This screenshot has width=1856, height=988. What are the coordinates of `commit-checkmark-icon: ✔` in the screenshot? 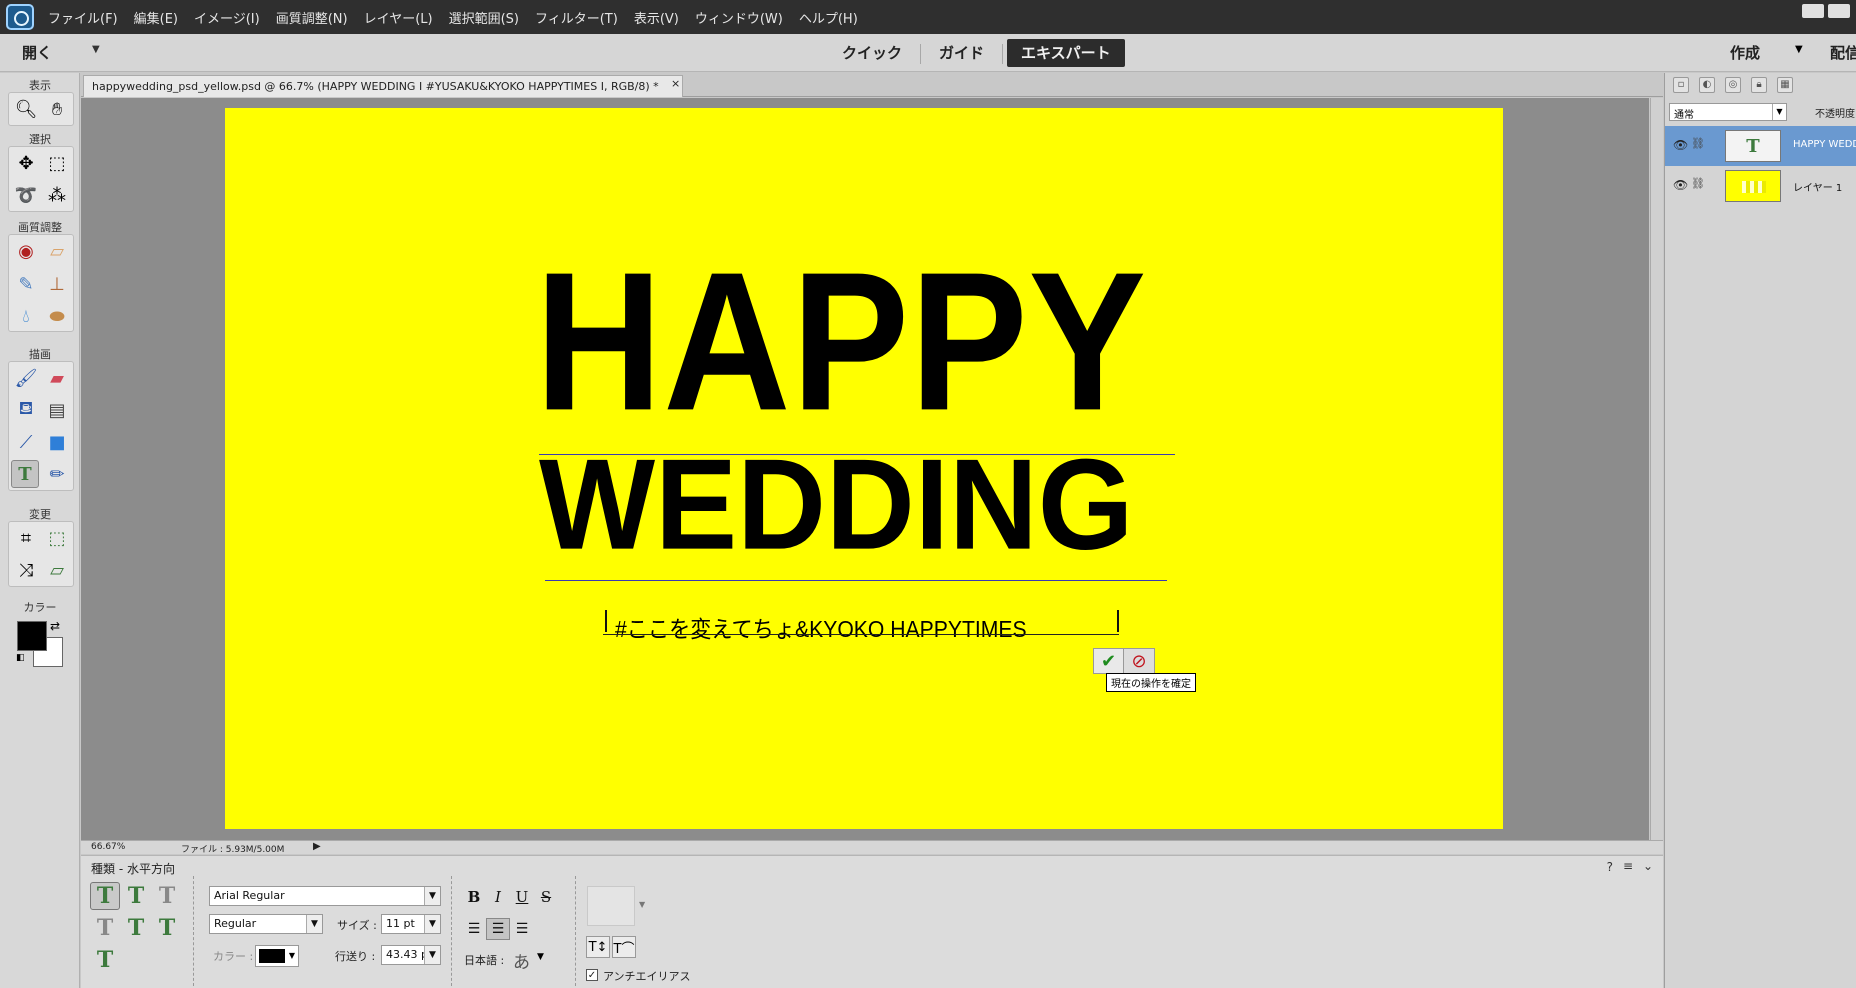 It's located at (1109, 661).